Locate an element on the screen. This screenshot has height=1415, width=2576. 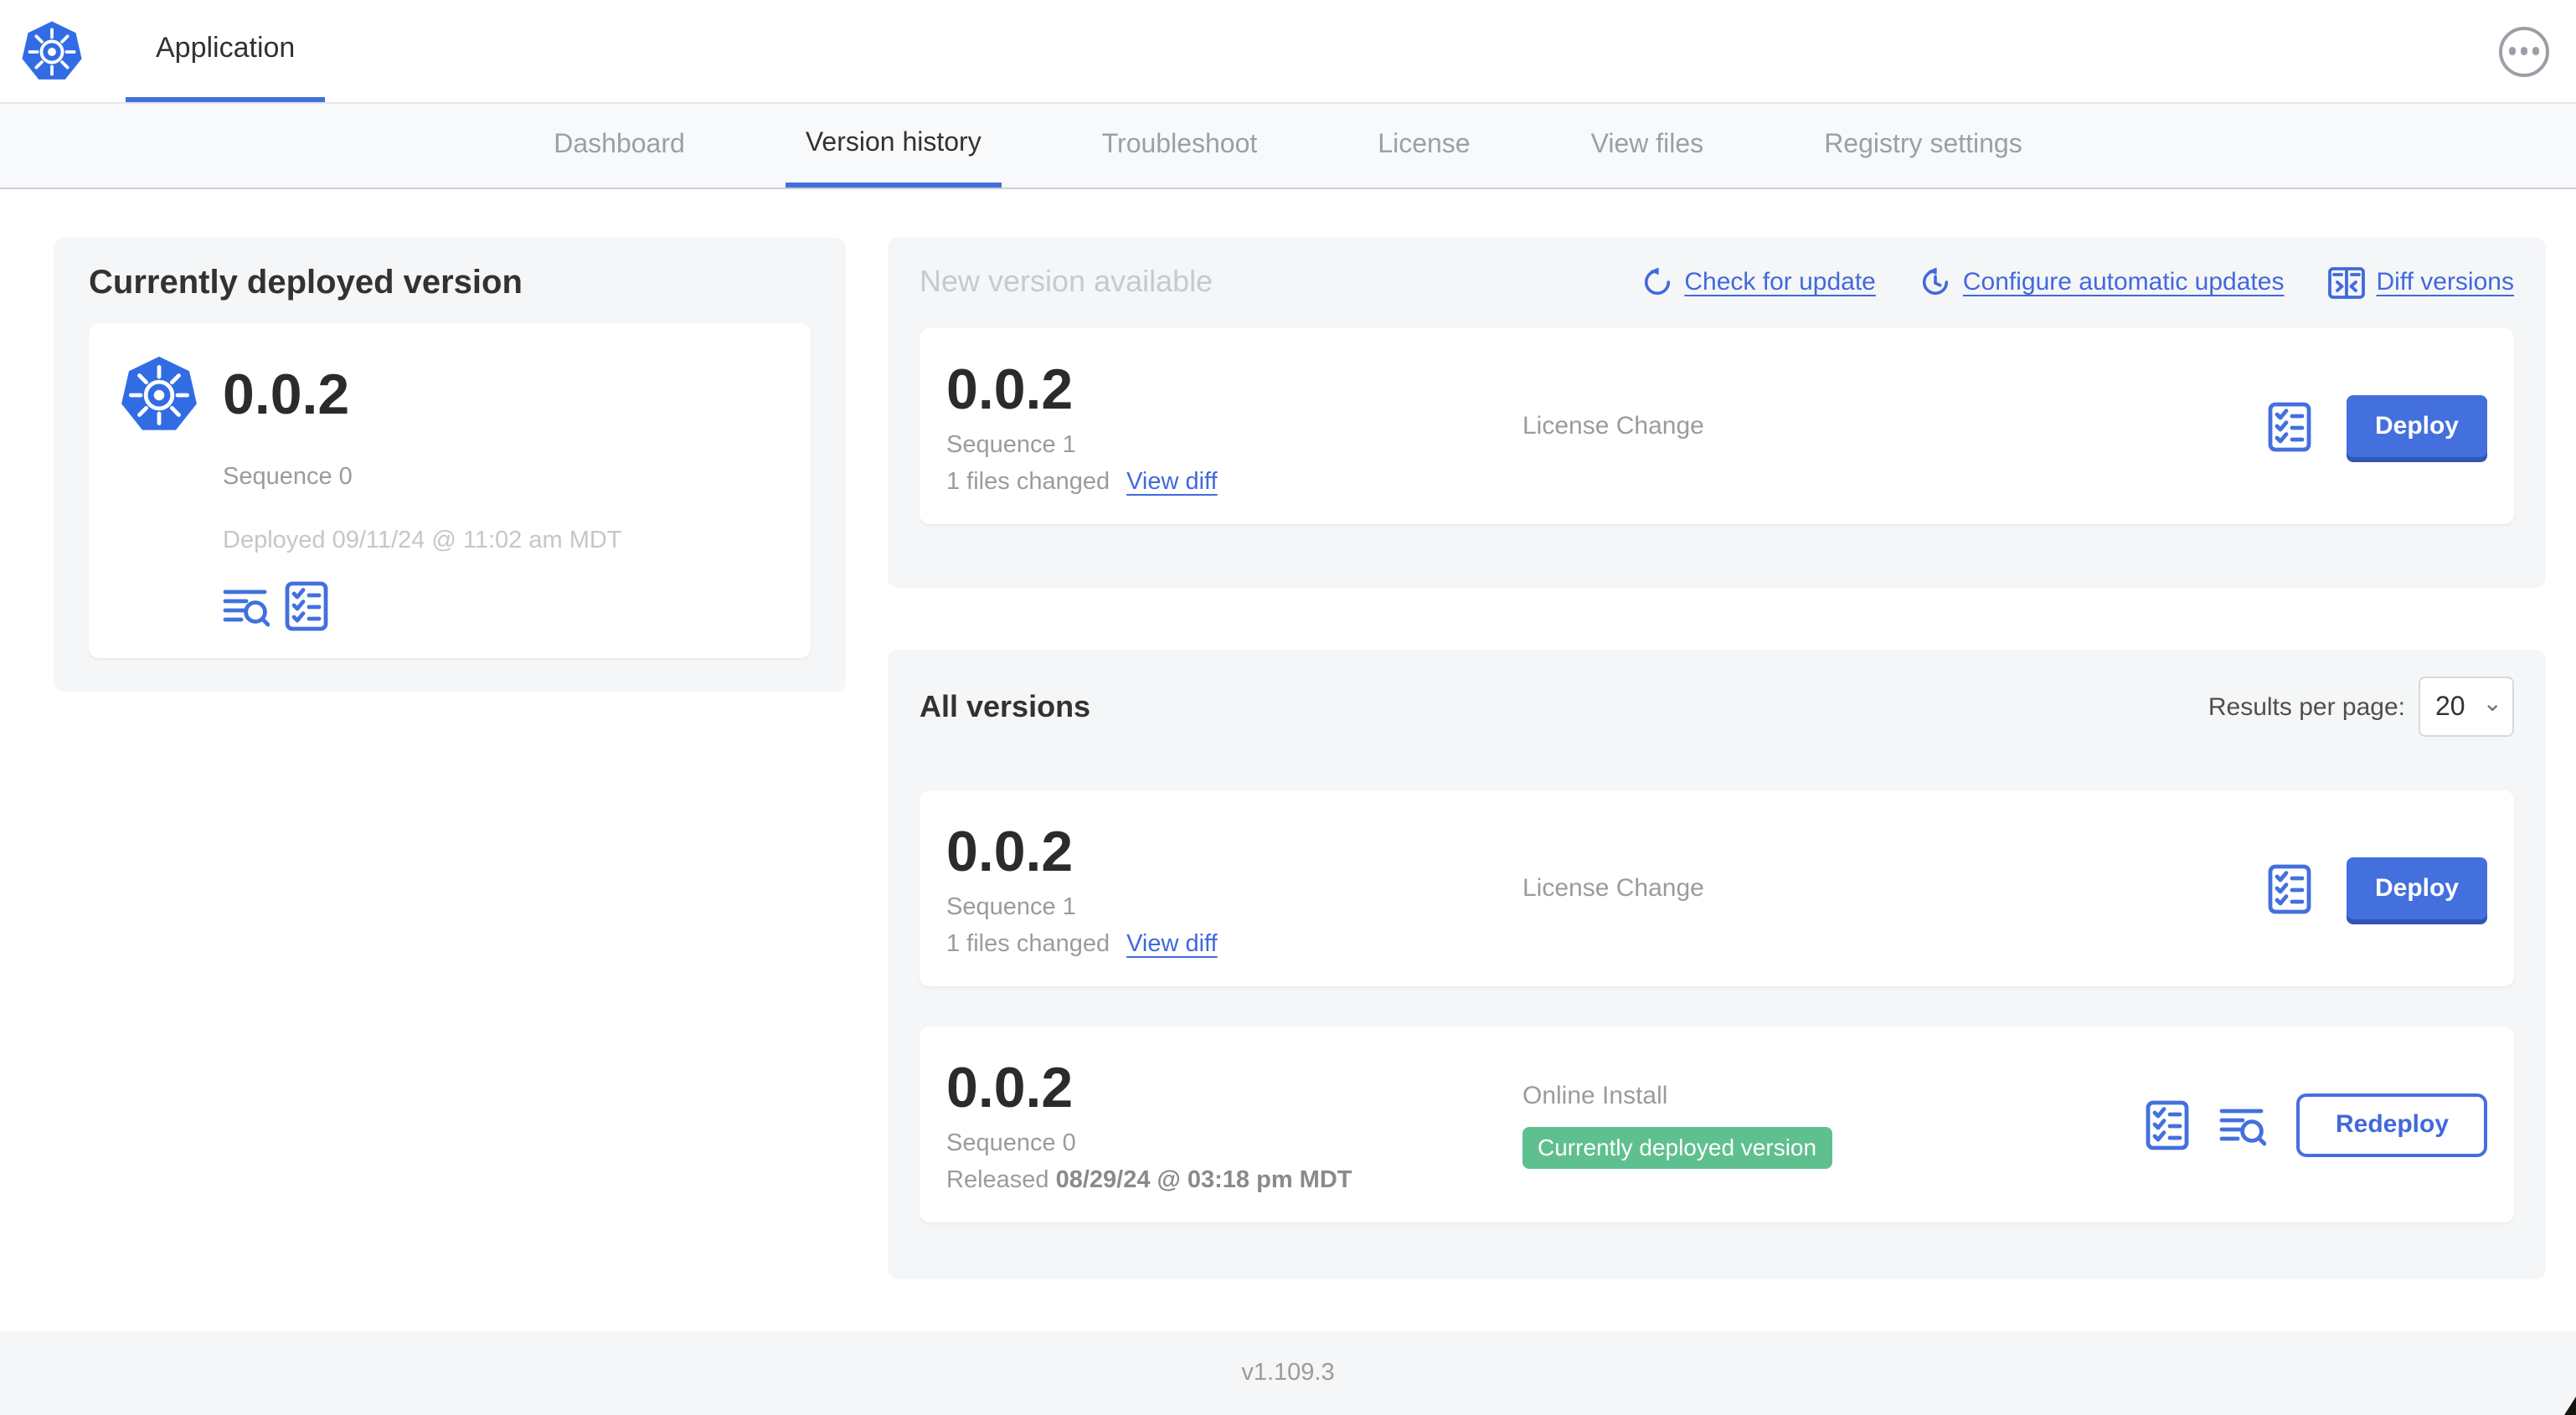
refresh-icon is located at coordinates (1657, 281).